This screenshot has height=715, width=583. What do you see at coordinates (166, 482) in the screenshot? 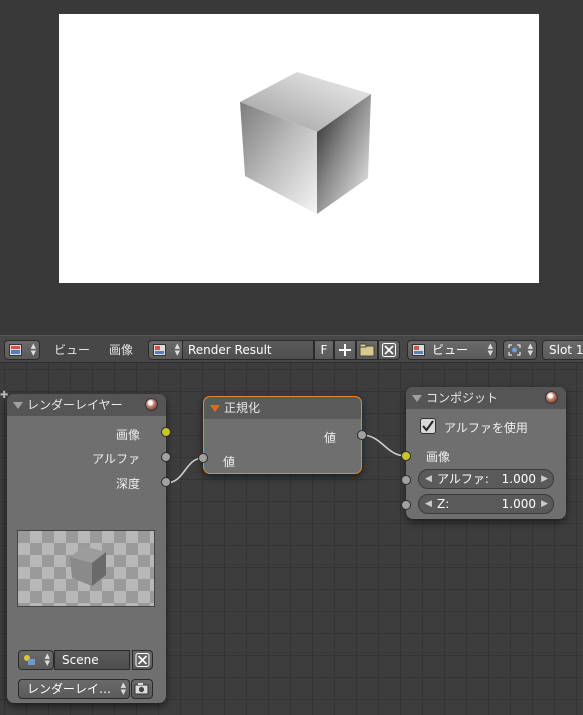
I see `socket-depth-out` at bounding box center [166, 482].